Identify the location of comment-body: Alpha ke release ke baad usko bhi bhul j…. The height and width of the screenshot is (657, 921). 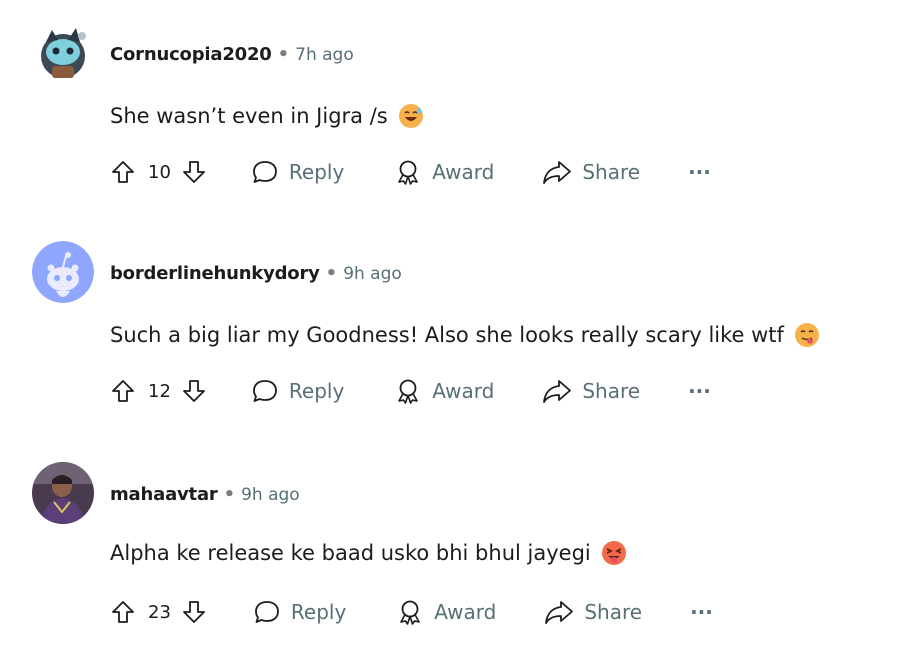
(368, 553).